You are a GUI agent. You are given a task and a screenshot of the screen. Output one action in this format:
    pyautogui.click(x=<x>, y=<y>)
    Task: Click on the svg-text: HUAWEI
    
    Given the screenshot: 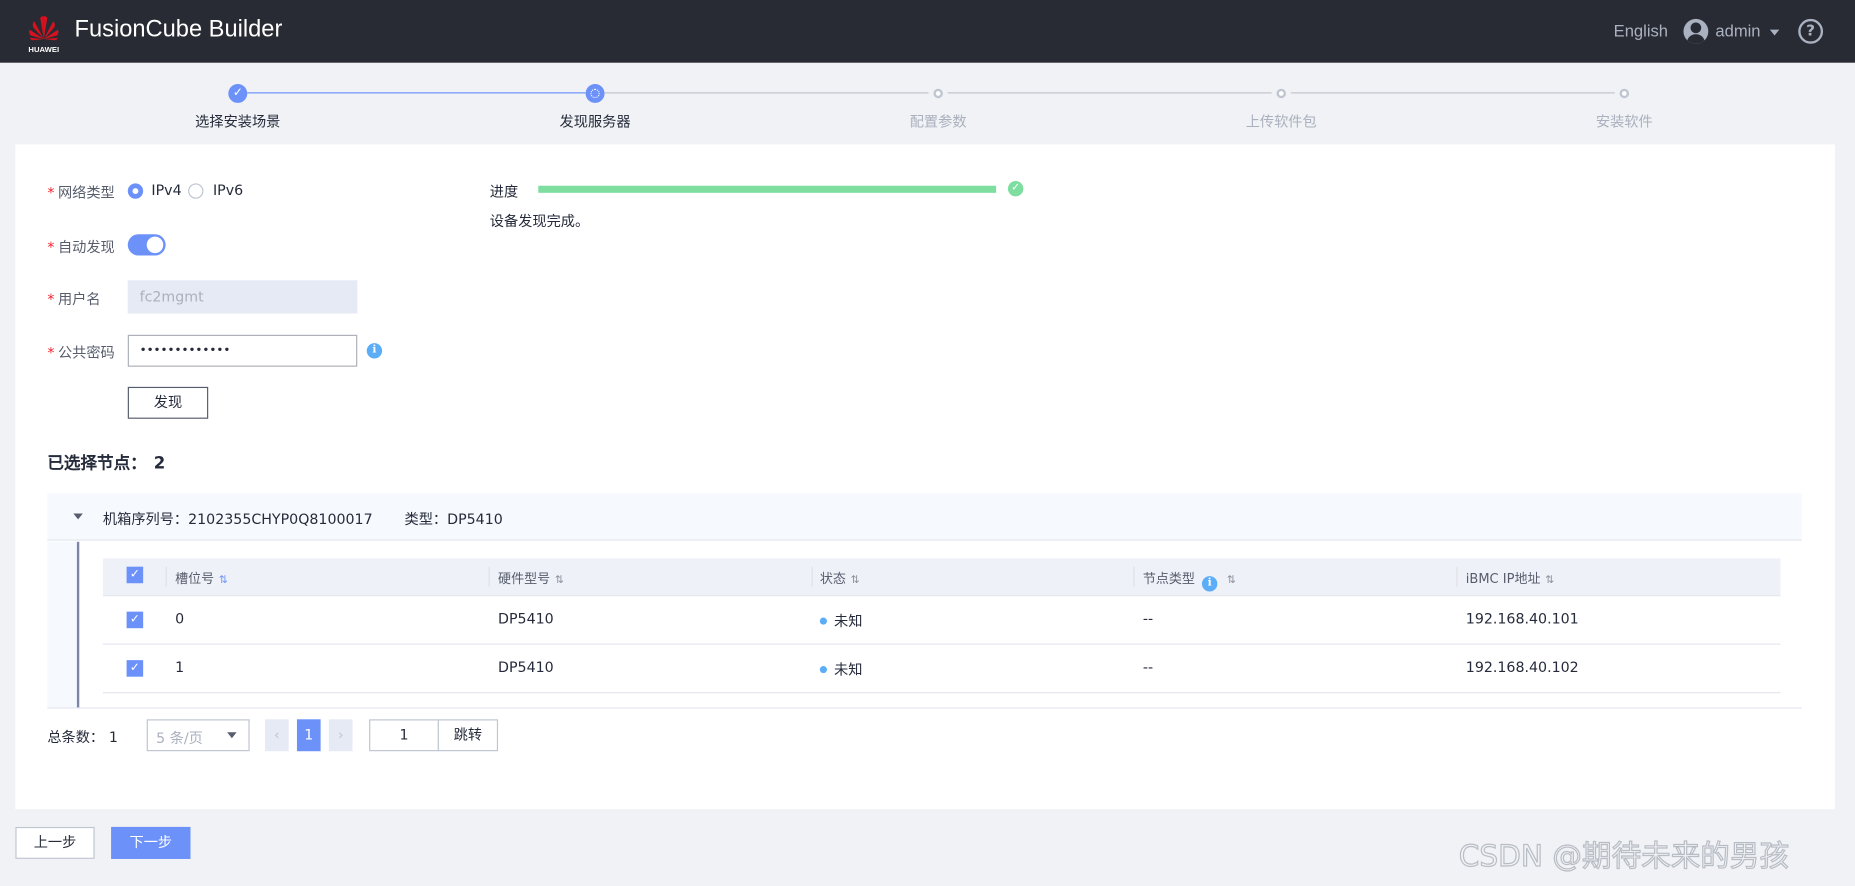 What is the action you would take?
    pyautogui.click(x=43, y=49)
    